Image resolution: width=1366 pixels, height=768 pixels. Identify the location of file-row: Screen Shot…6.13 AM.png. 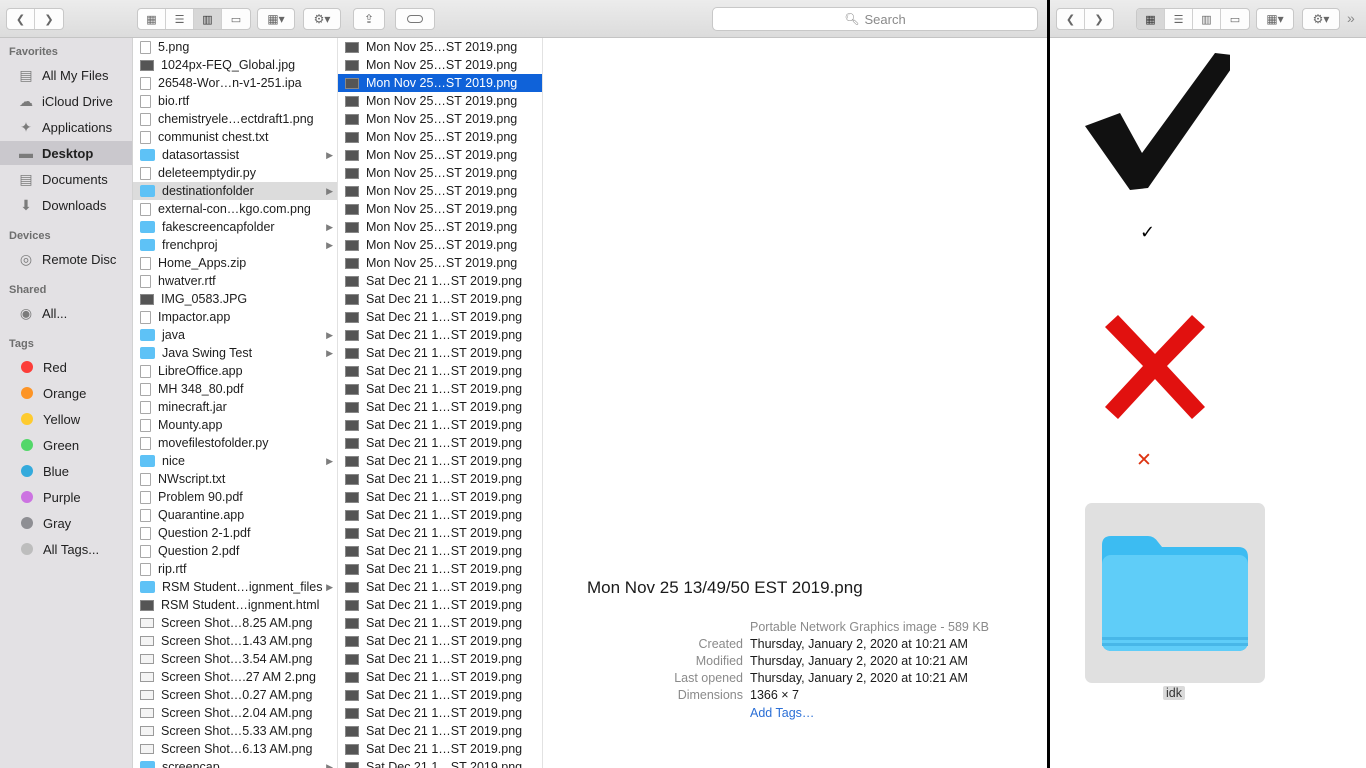
(235, 749).